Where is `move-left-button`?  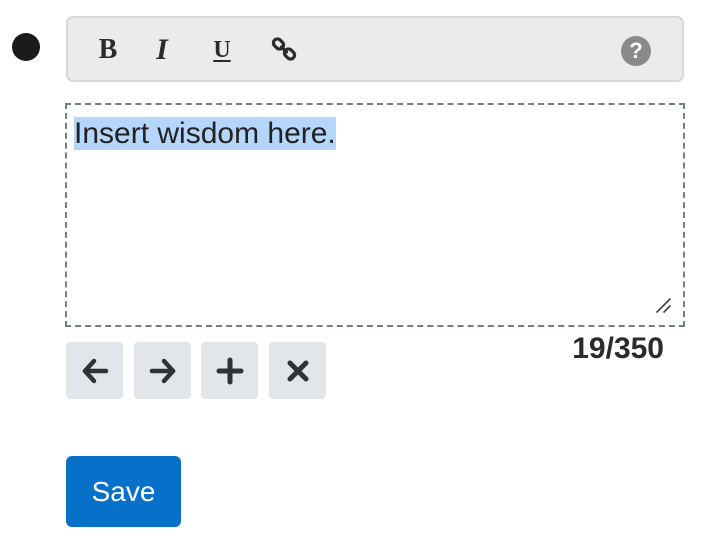 move-left-button is located at coordinates (94, 370).